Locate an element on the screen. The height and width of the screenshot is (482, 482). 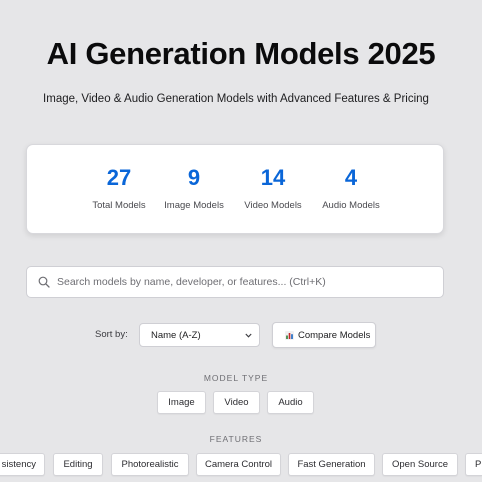
stat-value: 9 is located at coordinates (194, 177).